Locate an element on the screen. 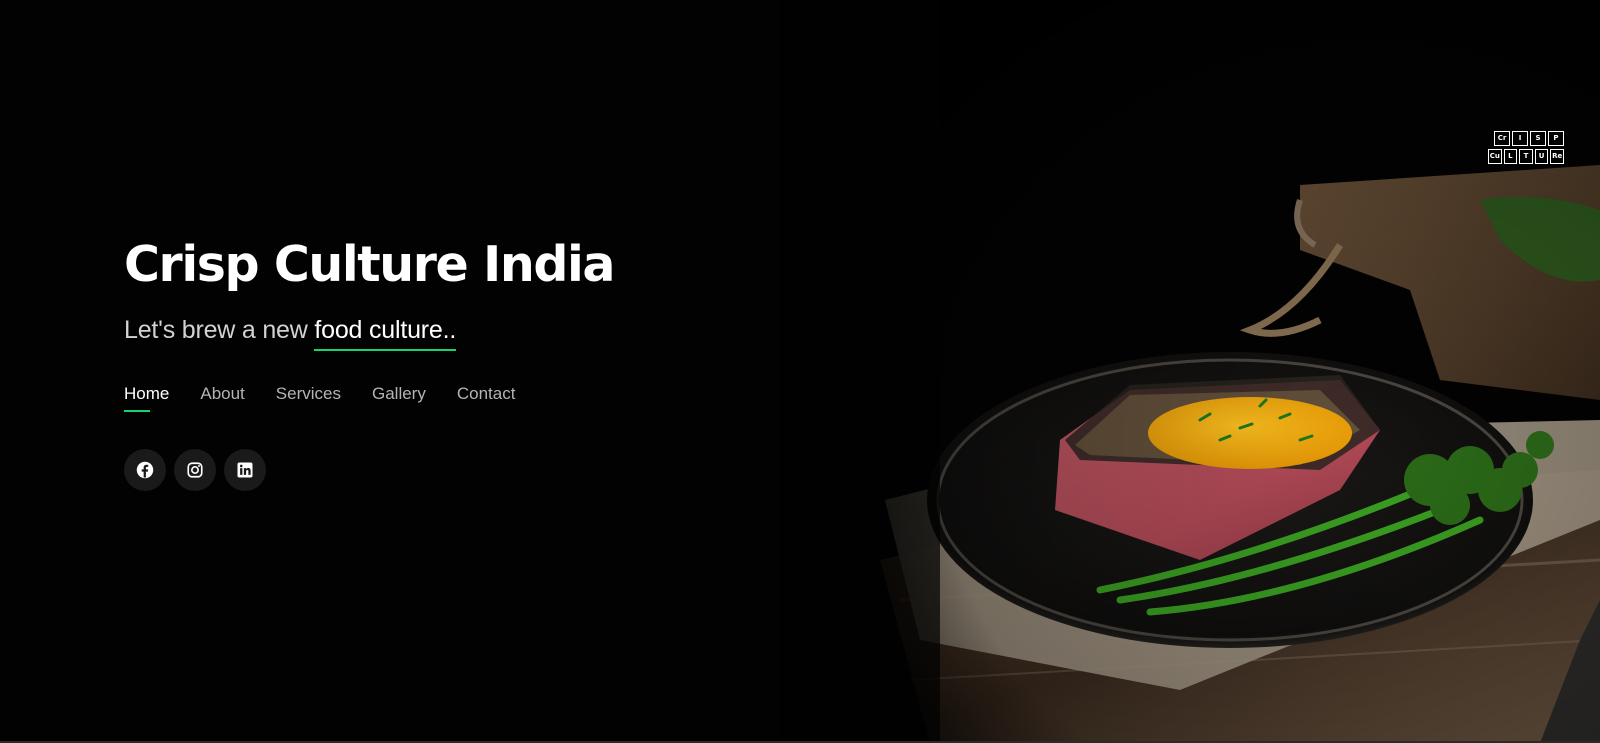 The height and width of the screenshot is (743, 1600). logo-cell: L is located at coordinates (1510, 156).